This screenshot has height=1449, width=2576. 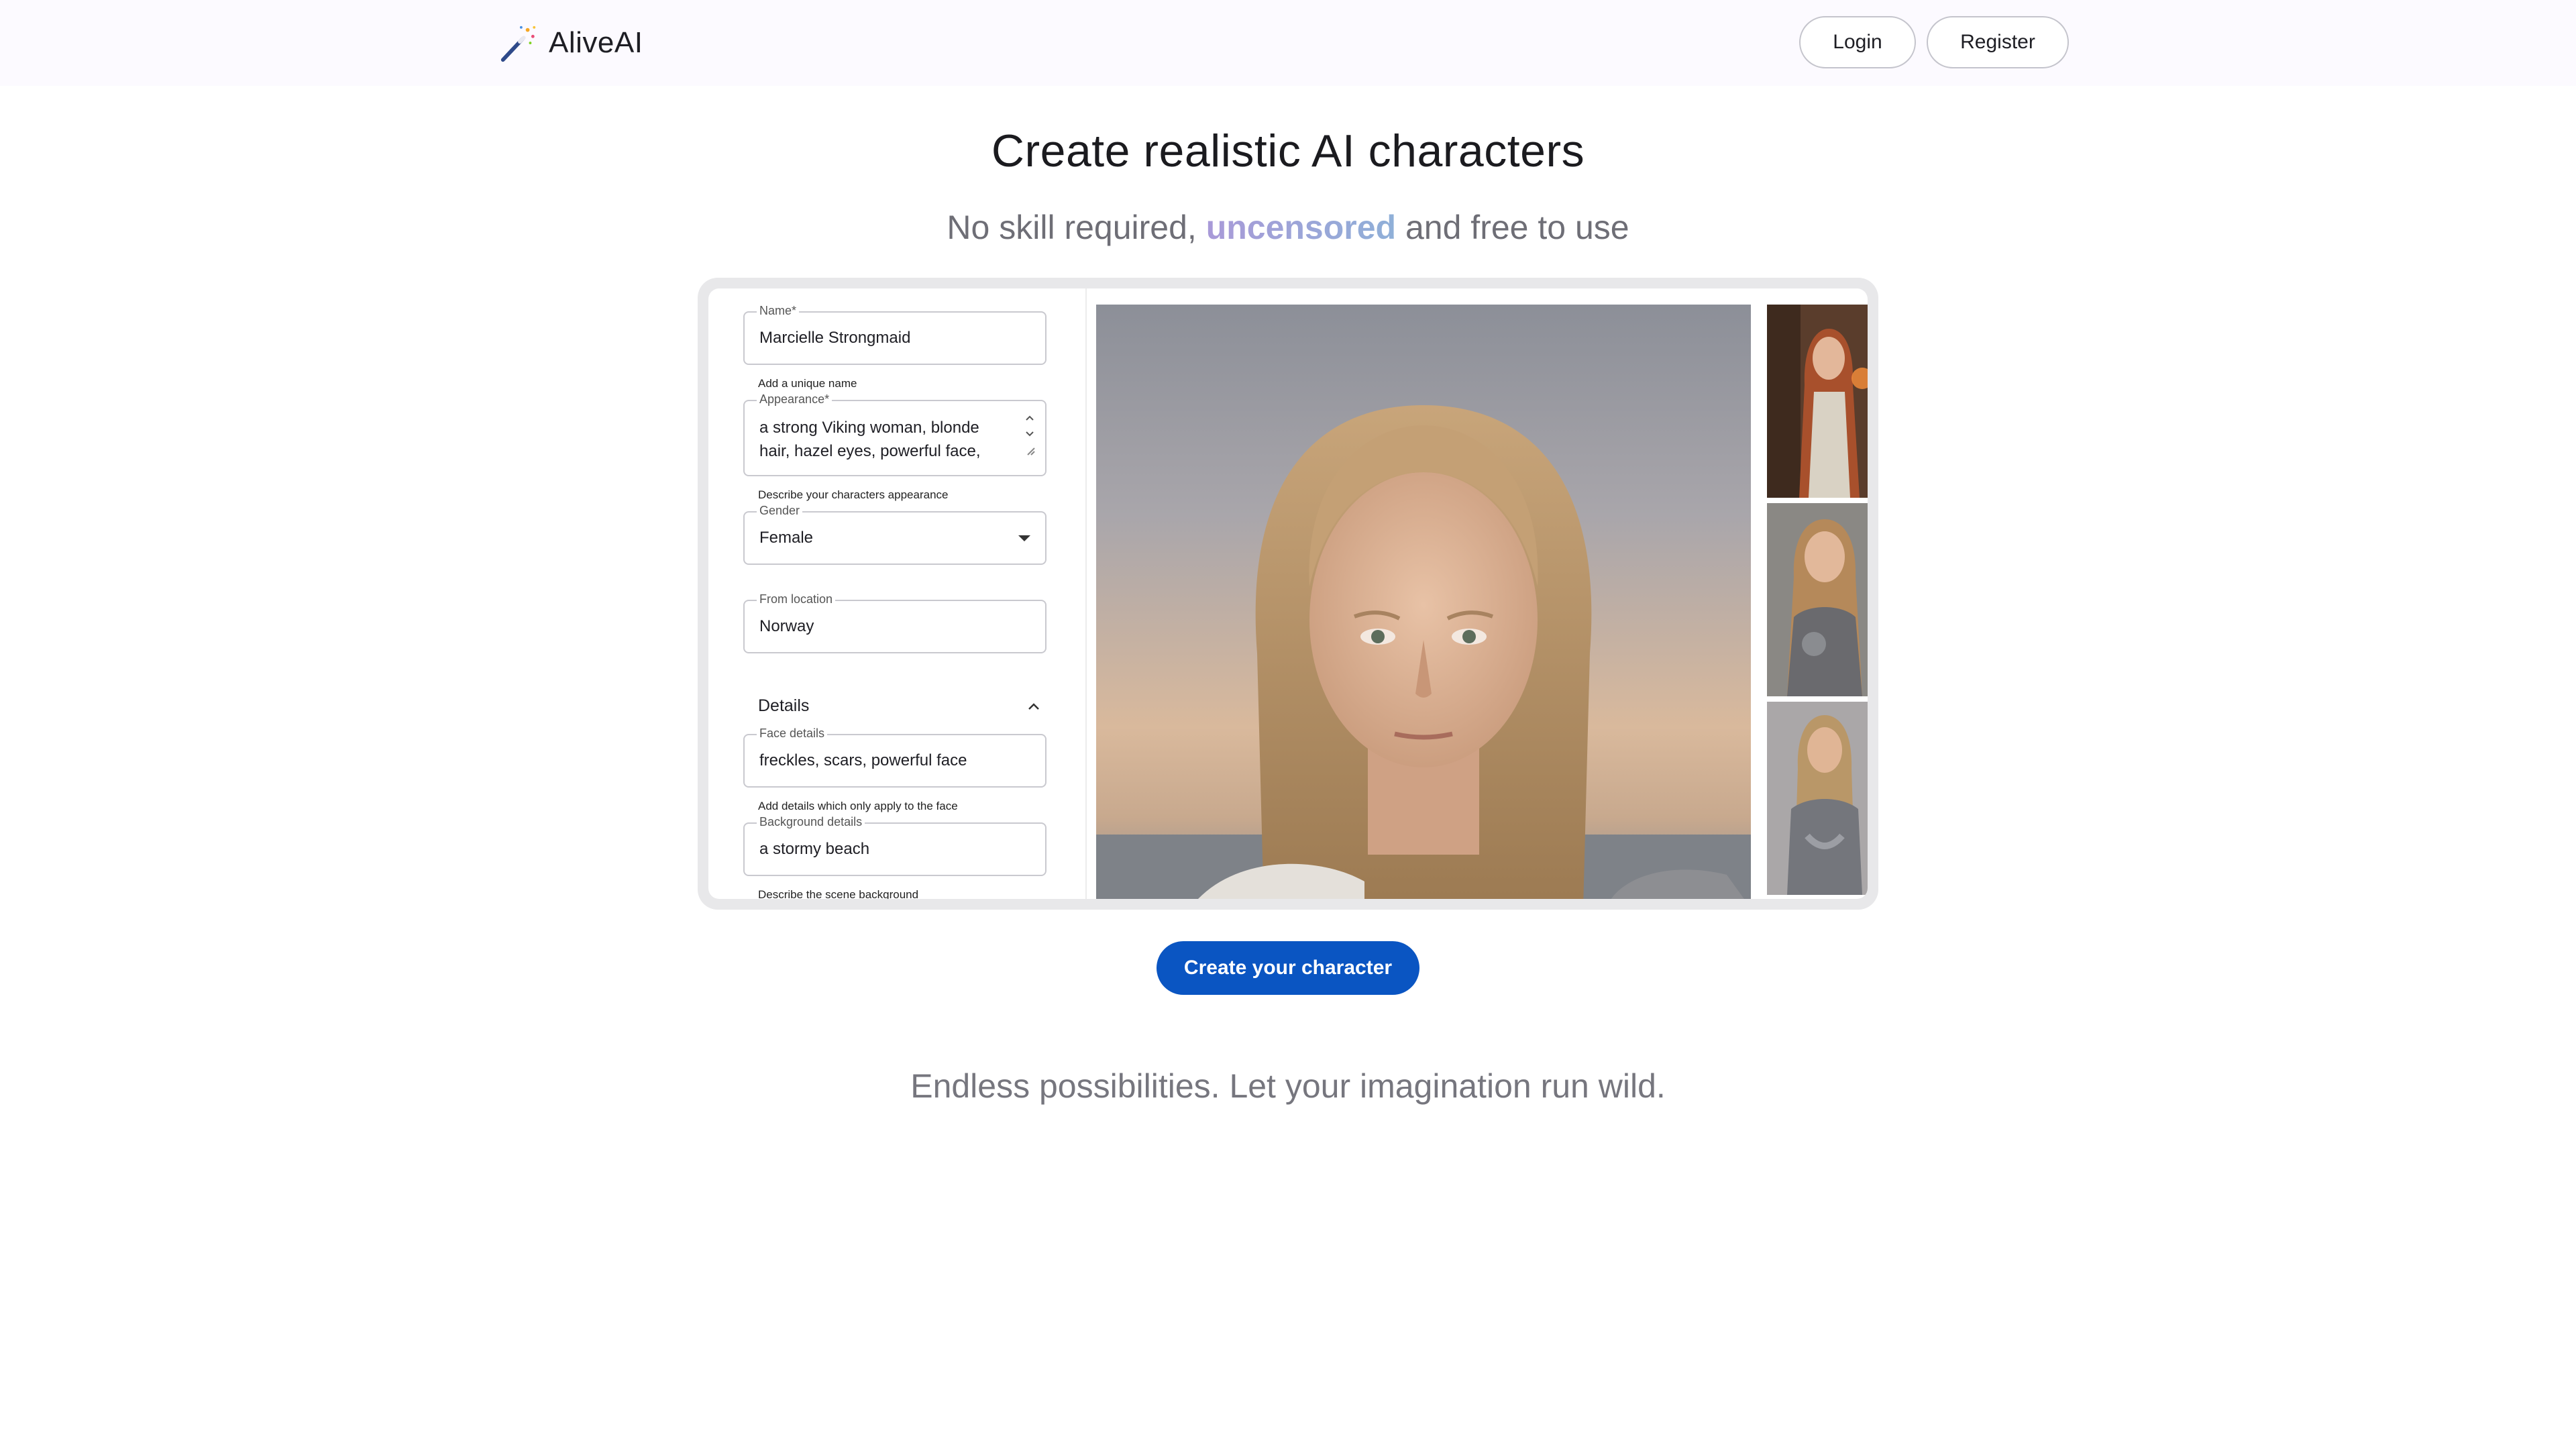 What do you see at coordinates (786, 538) in the screenshot?
I see `gender-value: Female` at bounding box center [786, 538].